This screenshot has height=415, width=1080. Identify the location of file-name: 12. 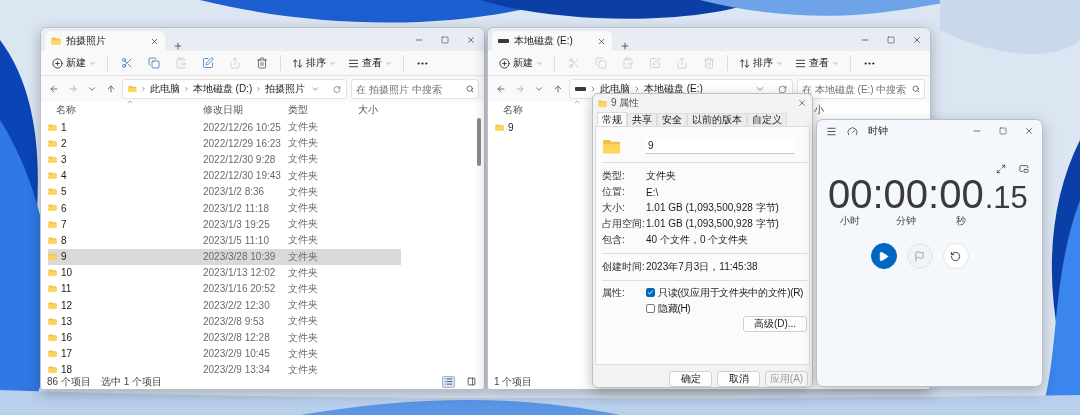
(67, 305).